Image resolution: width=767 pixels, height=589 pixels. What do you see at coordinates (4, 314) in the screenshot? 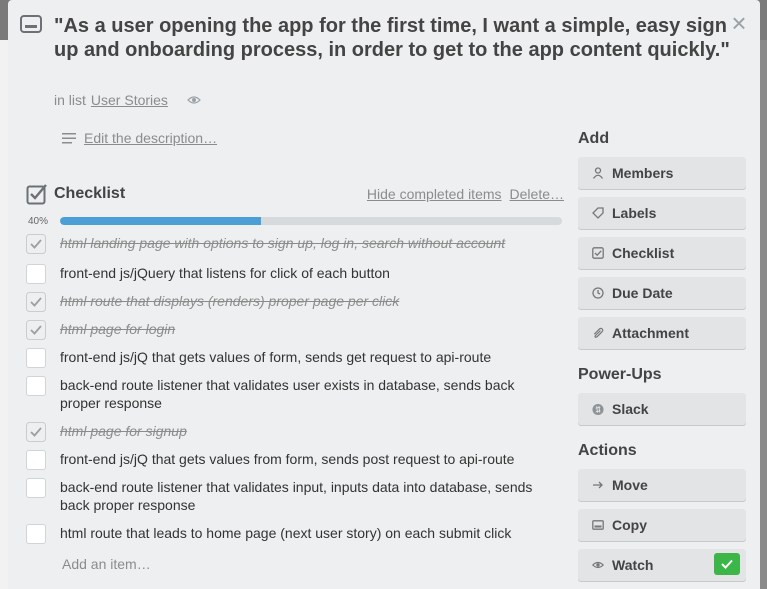
I see `board-list-edge` at bounding box center [4, 314].